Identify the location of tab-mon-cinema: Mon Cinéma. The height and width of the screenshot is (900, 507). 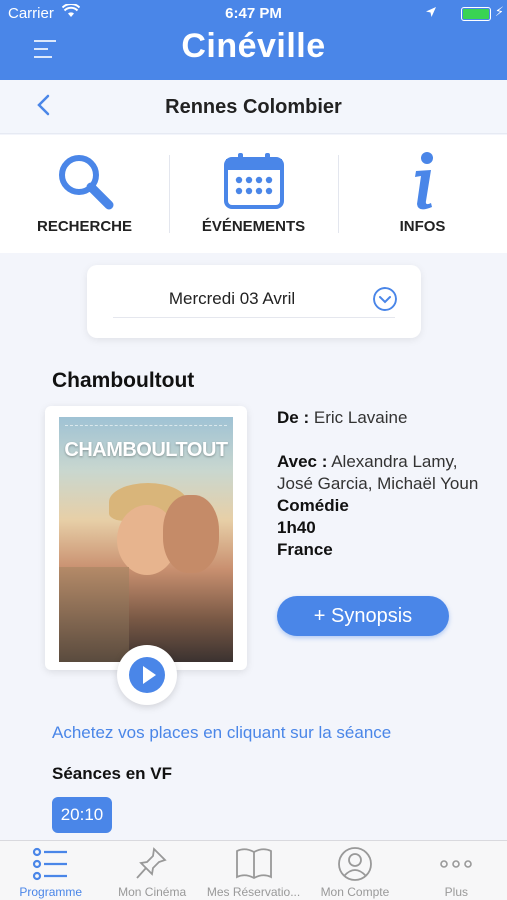
(151, 870).